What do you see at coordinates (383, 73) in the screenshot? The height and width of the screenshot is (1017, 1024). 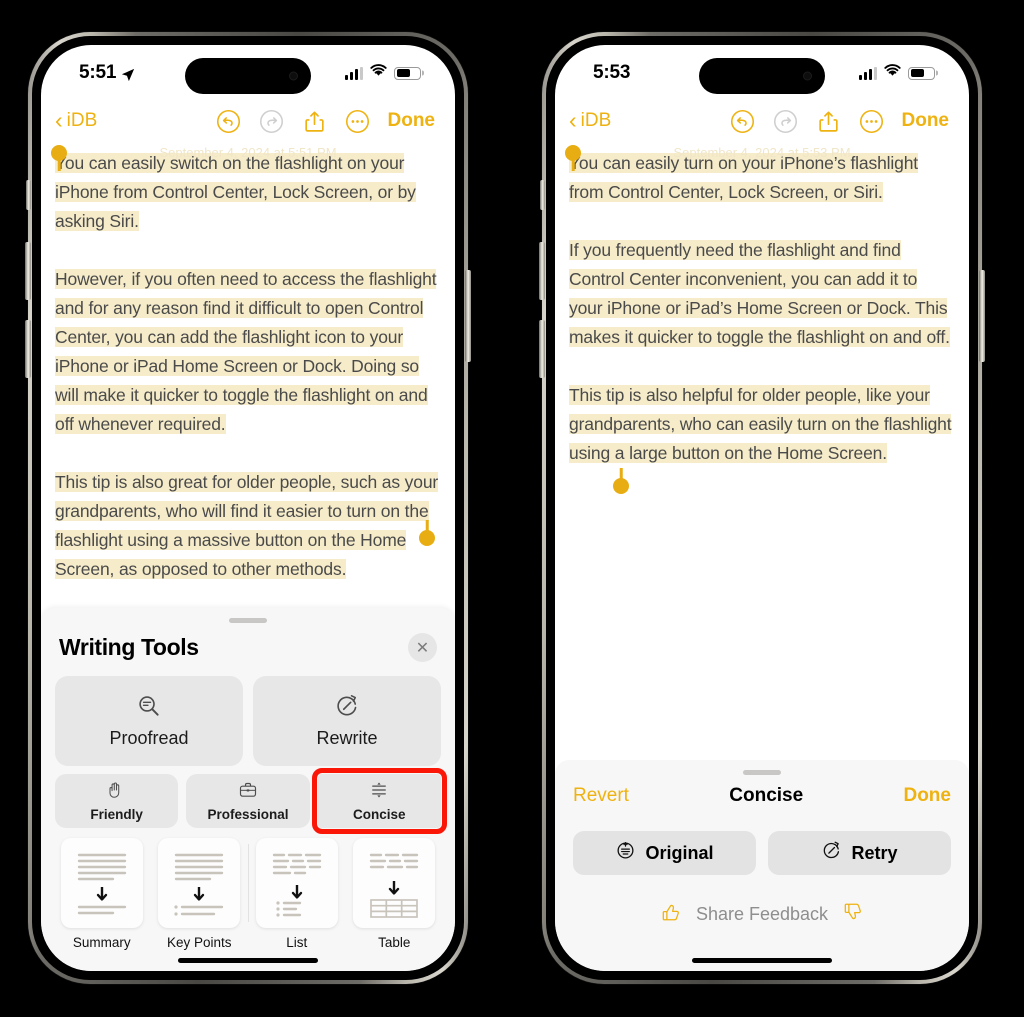 I see `status-indicators-left` at bounding box center [383, 73].